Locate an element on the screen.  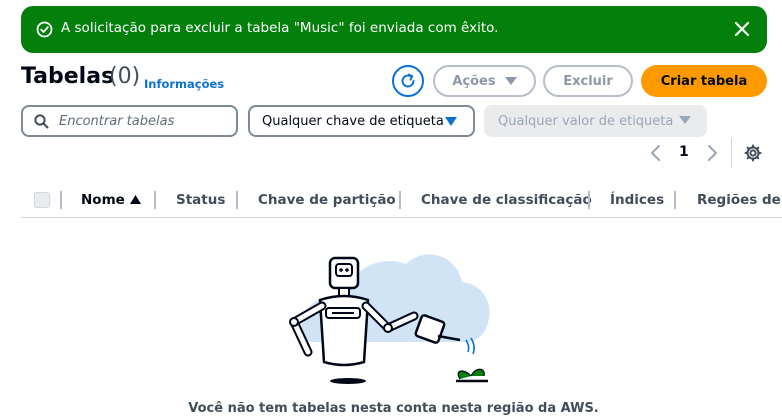
page-title: Tabelas is located at coordinates (68, 76).